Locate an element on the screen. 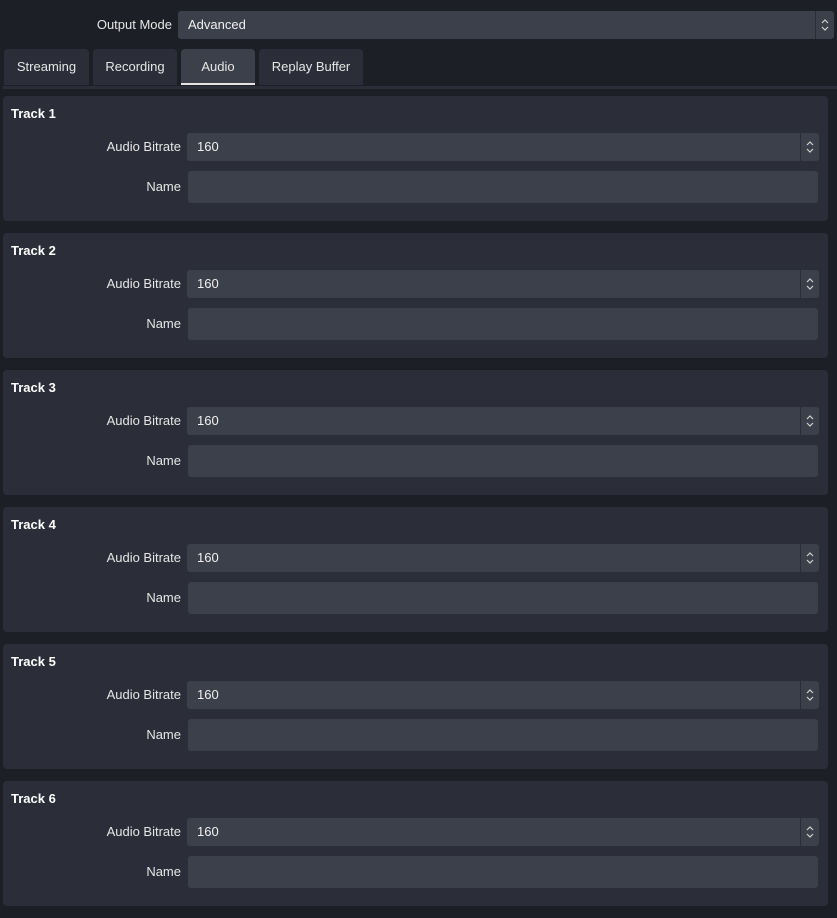 The height and width of the screenshot is (918, 837). track-group-5: Track 5 Audio Bitrate 160 Name is located at coordinates (415, 706).